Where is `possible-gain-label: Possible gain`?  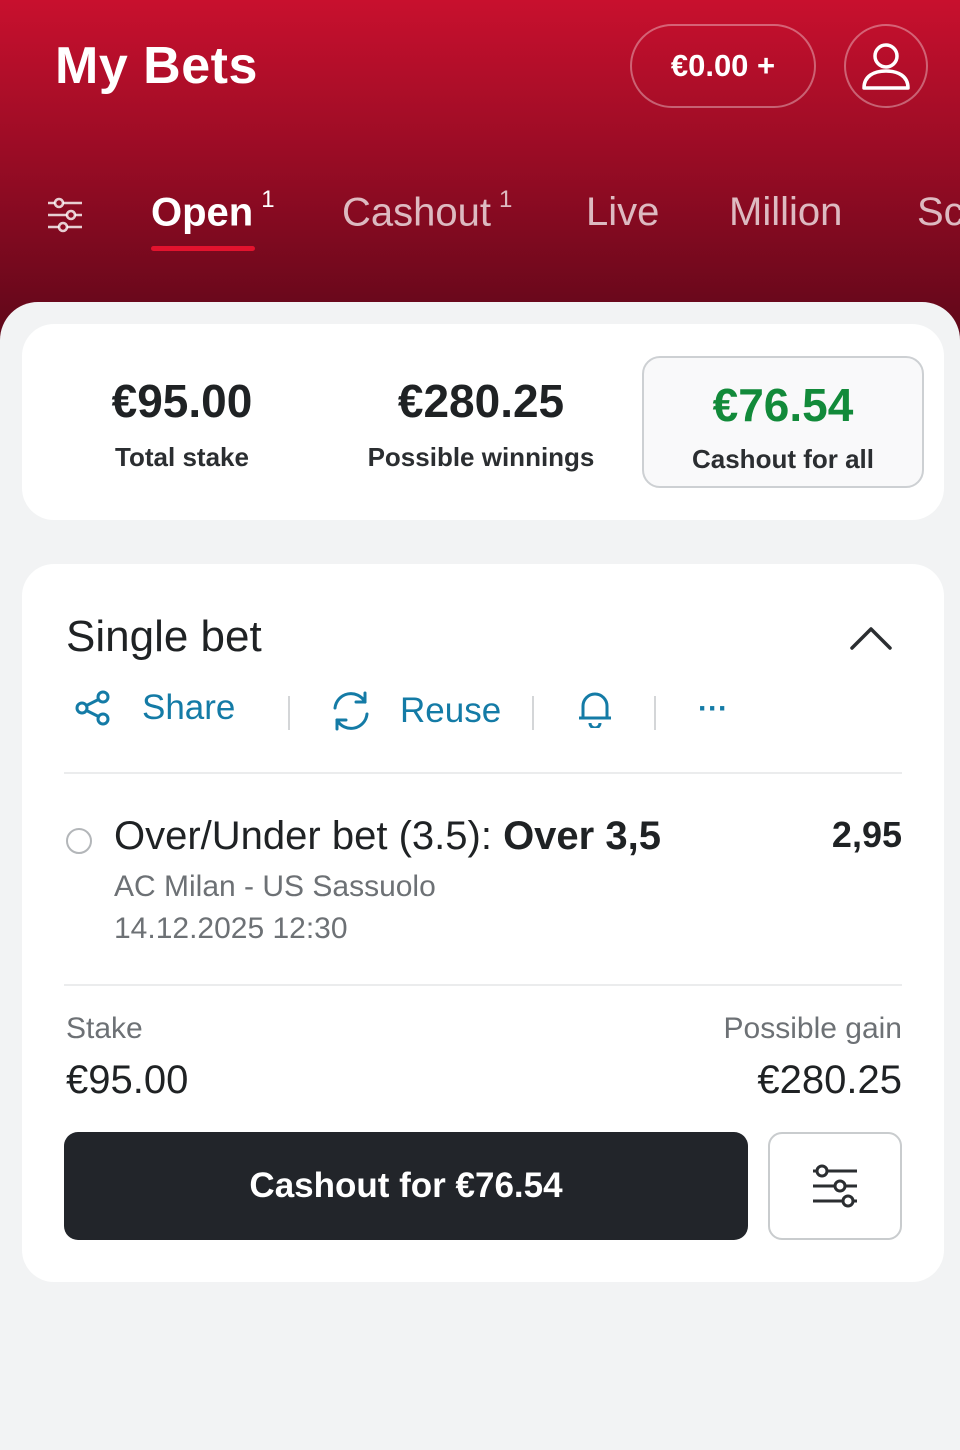 possible-gain-label: Possible gain is located at coordinates (812, 1028).